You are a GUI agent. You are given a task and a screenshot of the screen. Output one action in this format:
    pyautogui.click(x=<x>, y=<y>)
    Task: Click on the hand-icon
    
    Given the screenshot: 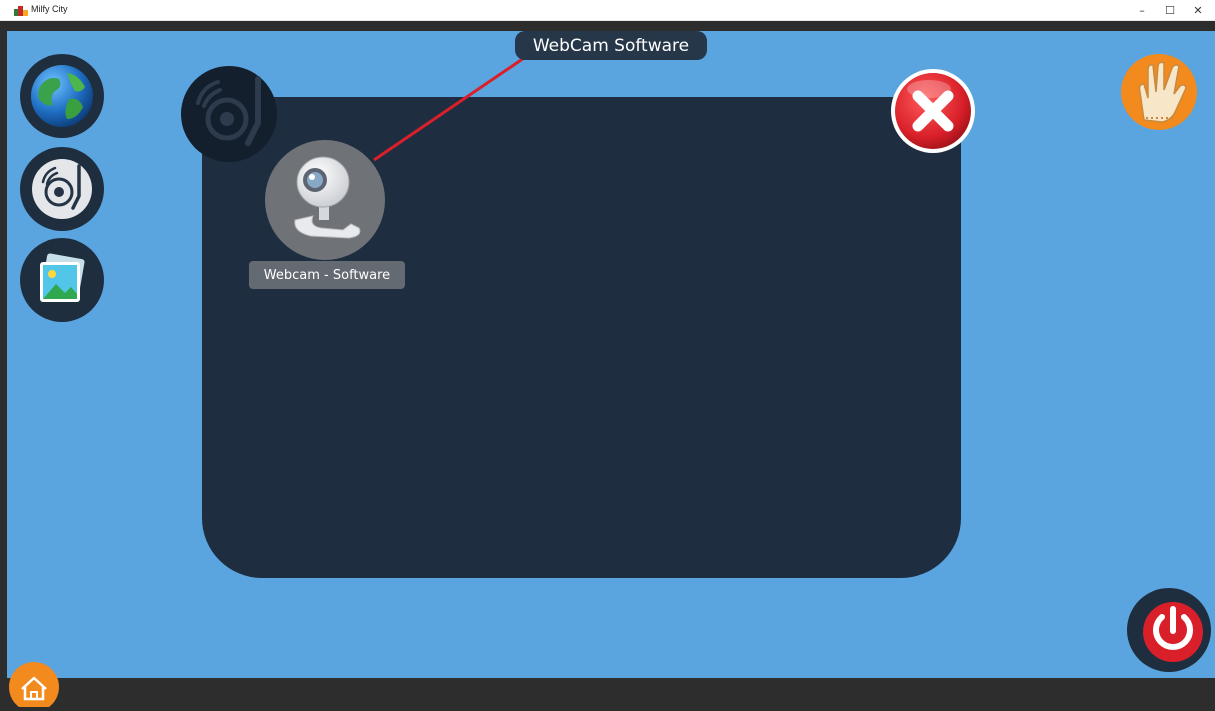 What is the action you would take?
    pyautogui.click(x=1159, y=92)
    